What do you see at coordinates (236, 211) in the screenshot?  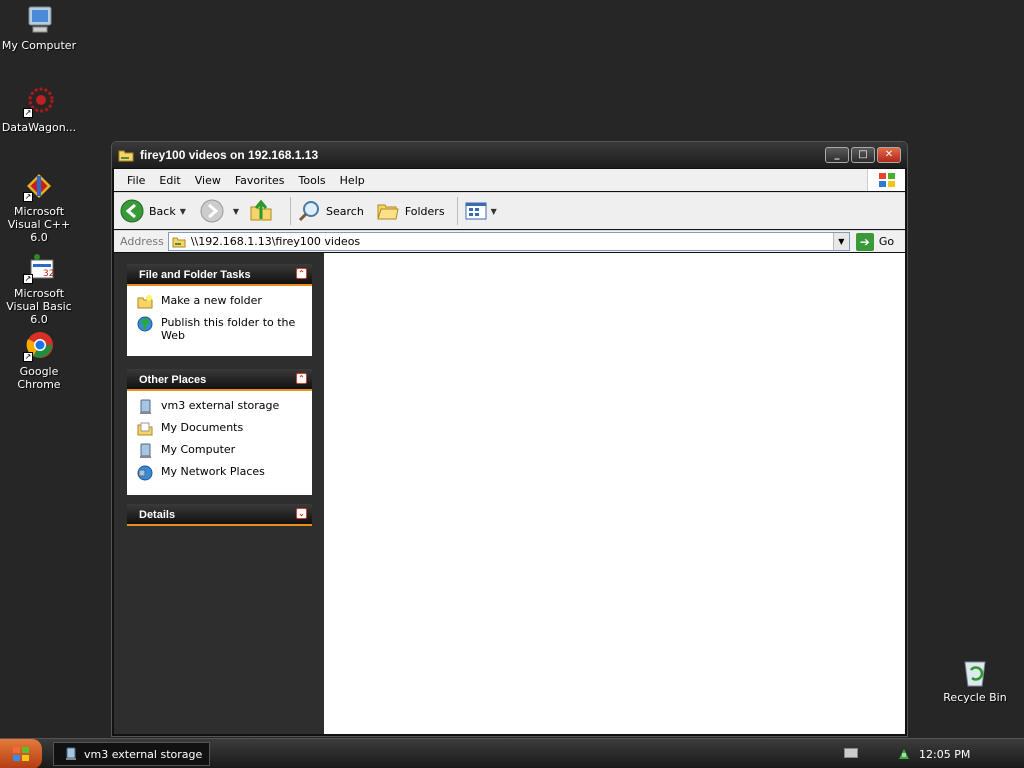 I see `forward-dropdown-icon: ▼` at bounding box center [236, 211].